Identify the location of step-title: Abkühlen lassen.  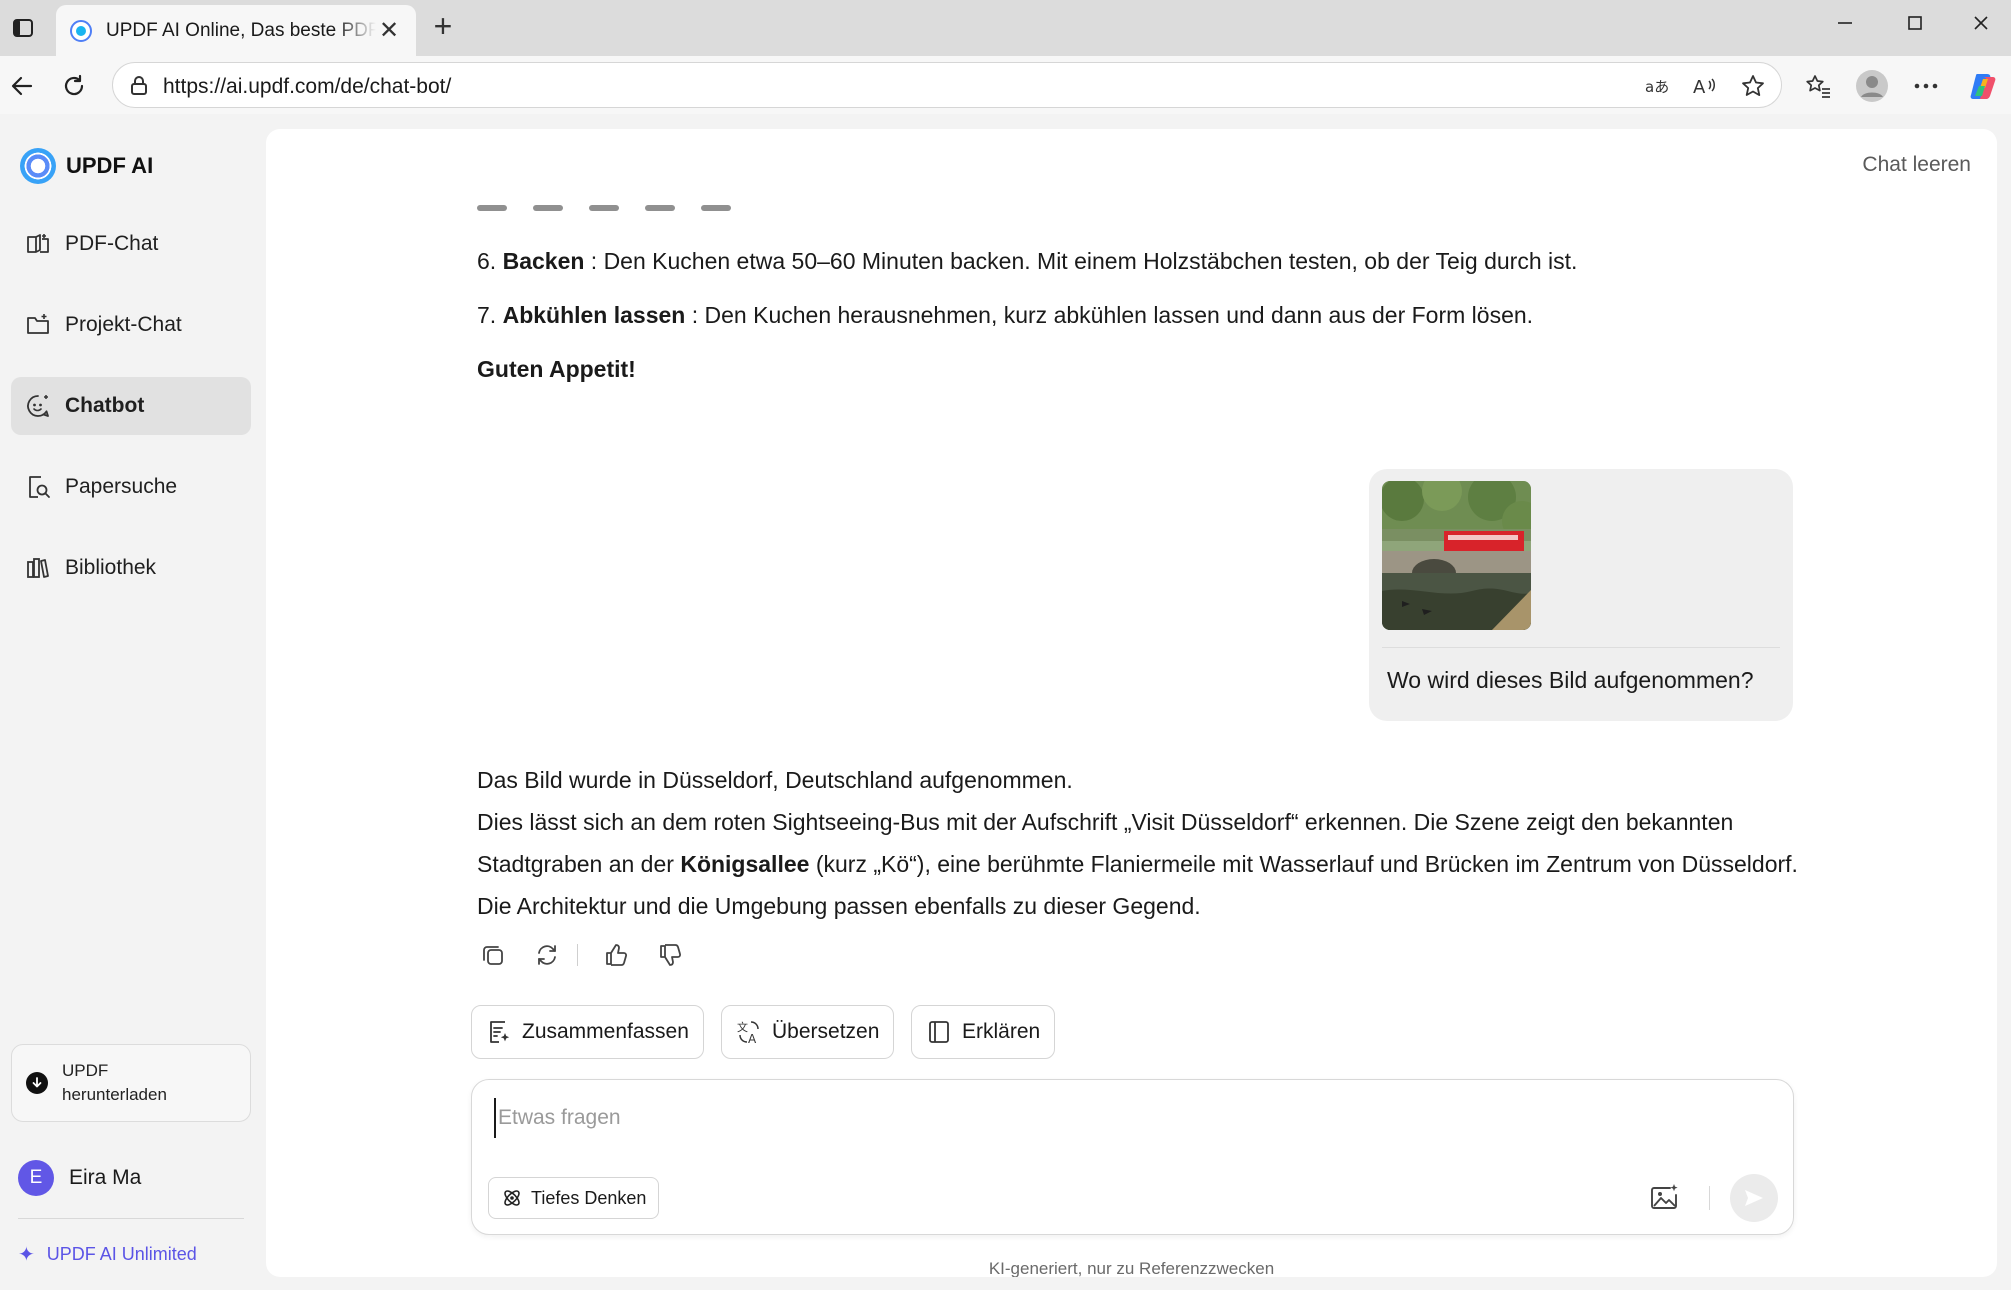
(594, 315).